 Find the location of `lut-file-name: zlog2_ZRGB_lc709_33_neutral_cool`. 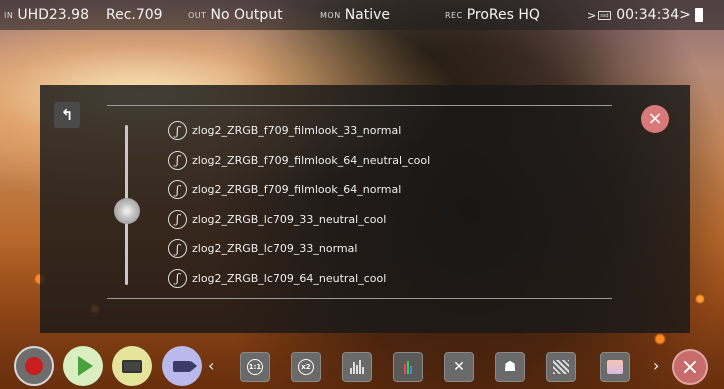

lut-file-name: zlog2_ZRGB_lc709_33_neutral_cool is located at coordinates (289, 219).